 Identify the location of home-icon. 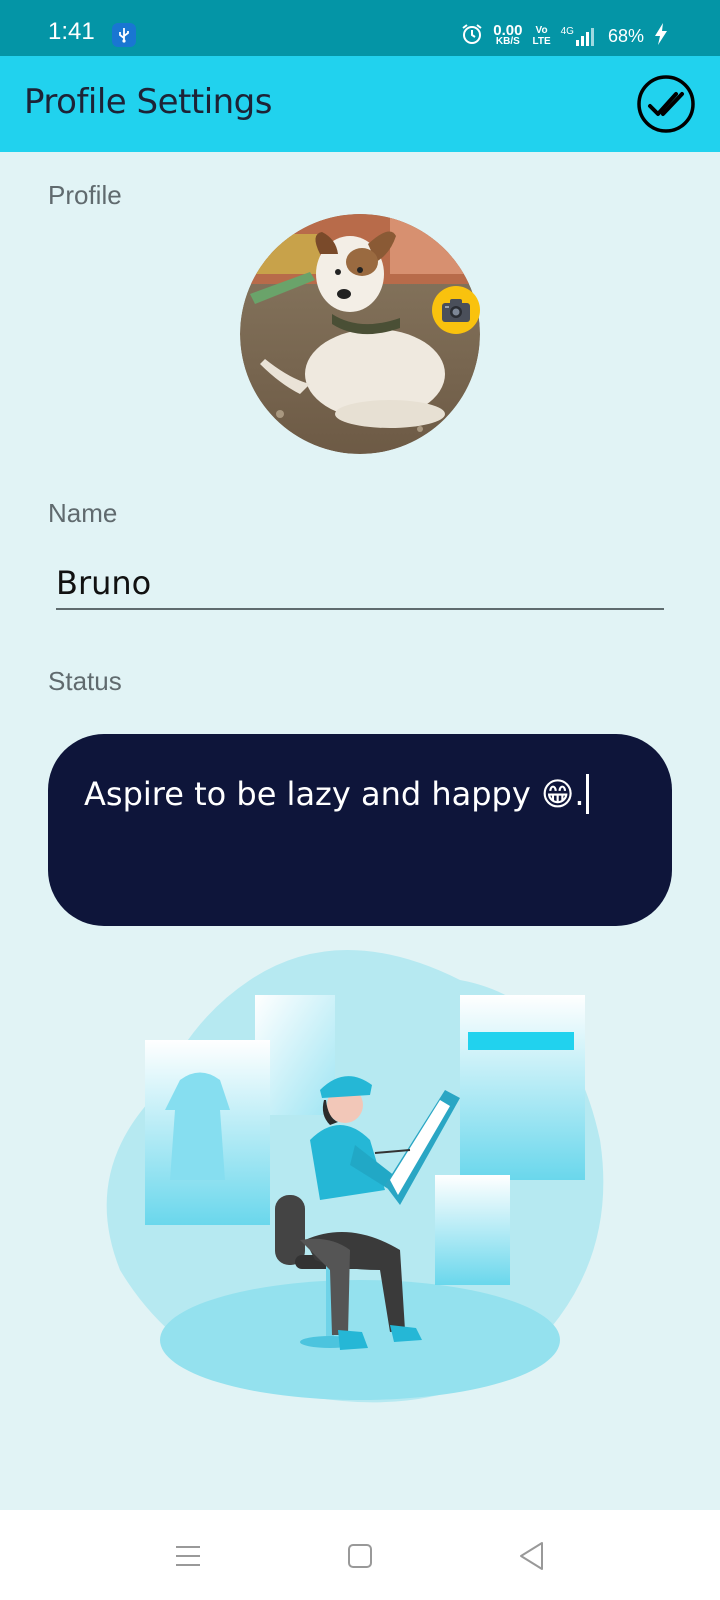
(360, 1556).